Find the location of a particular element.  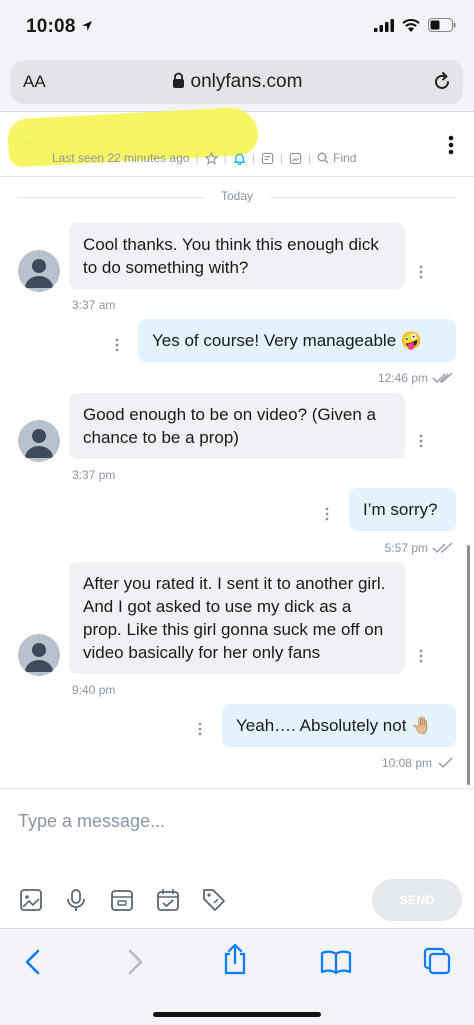

chat-header: Last seen 22 minutes ago | | | | | Find is located at coordinates (237, 141).